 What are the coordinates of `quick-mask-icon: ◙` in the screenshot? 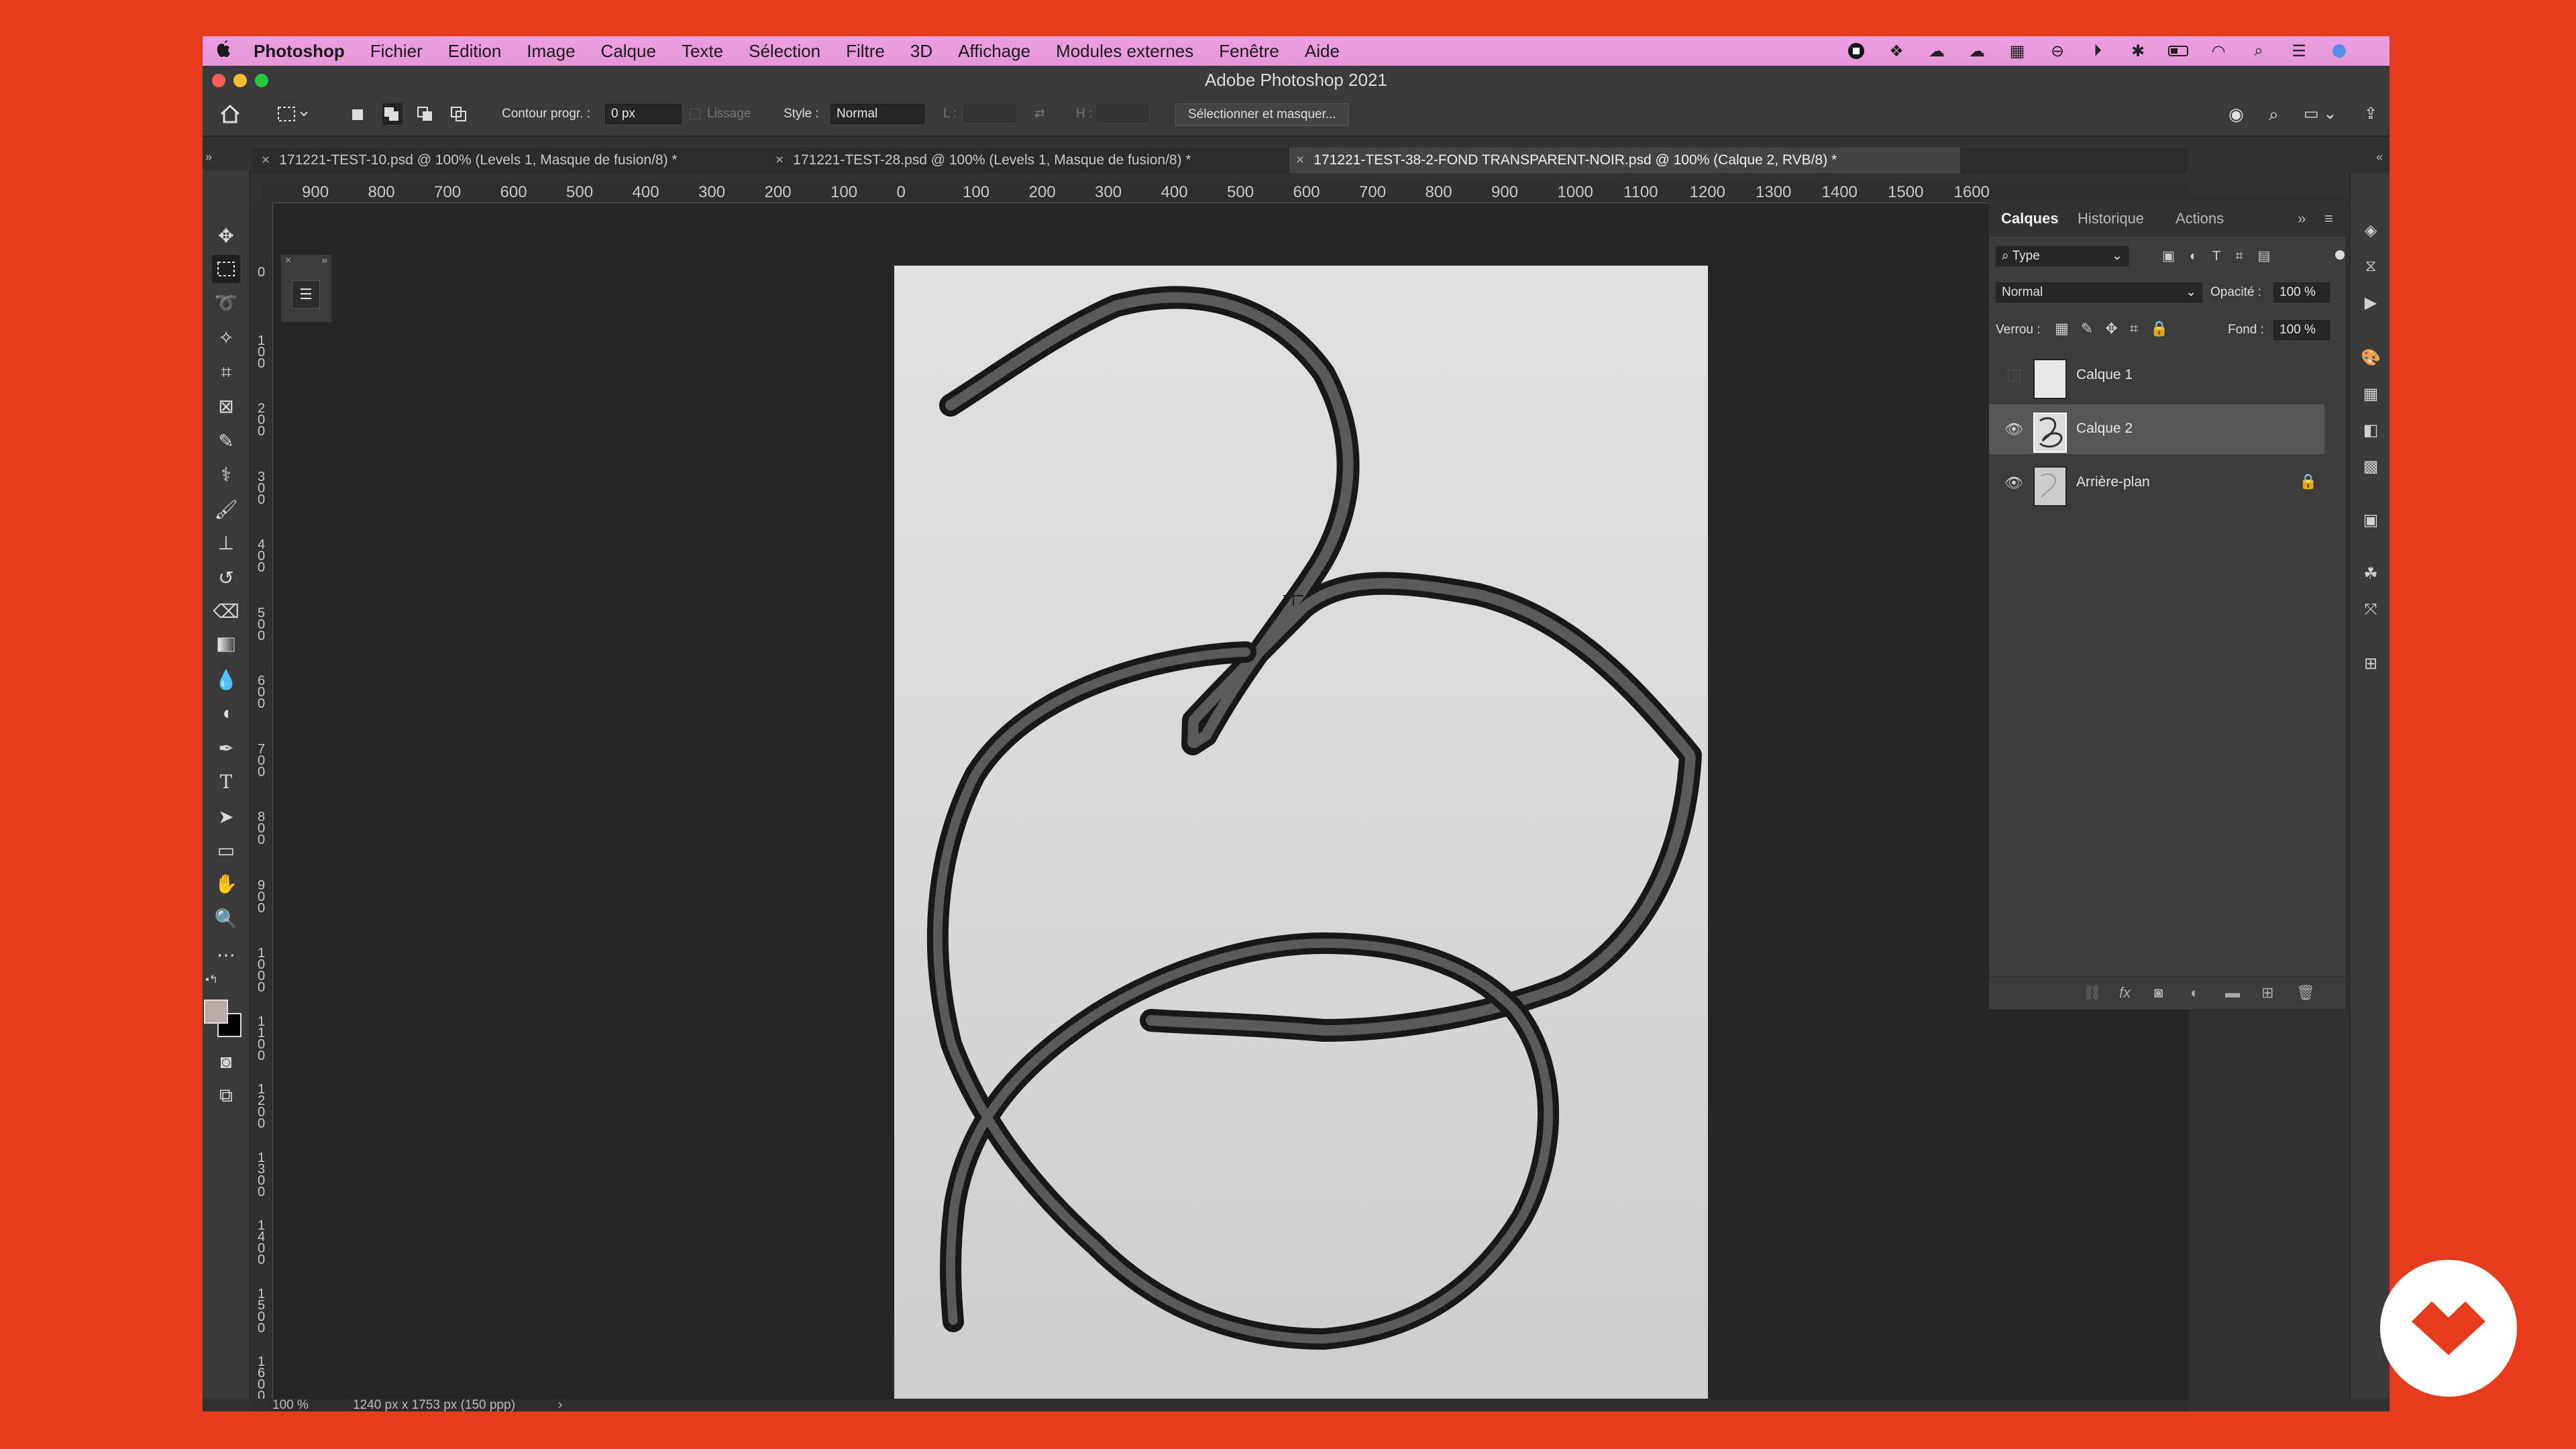 It's located at (226, 1062).